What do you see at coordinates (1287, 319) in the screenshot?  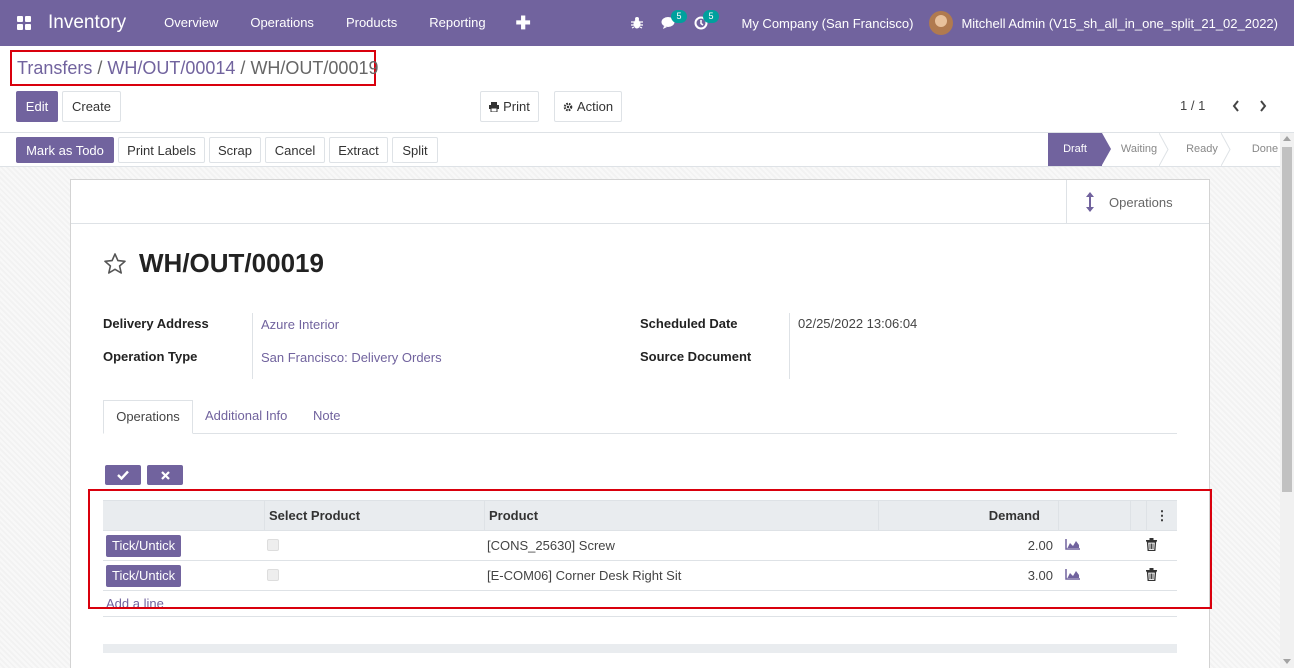 I see `scrollbar-thumb` at bounding box center [1287, 319].